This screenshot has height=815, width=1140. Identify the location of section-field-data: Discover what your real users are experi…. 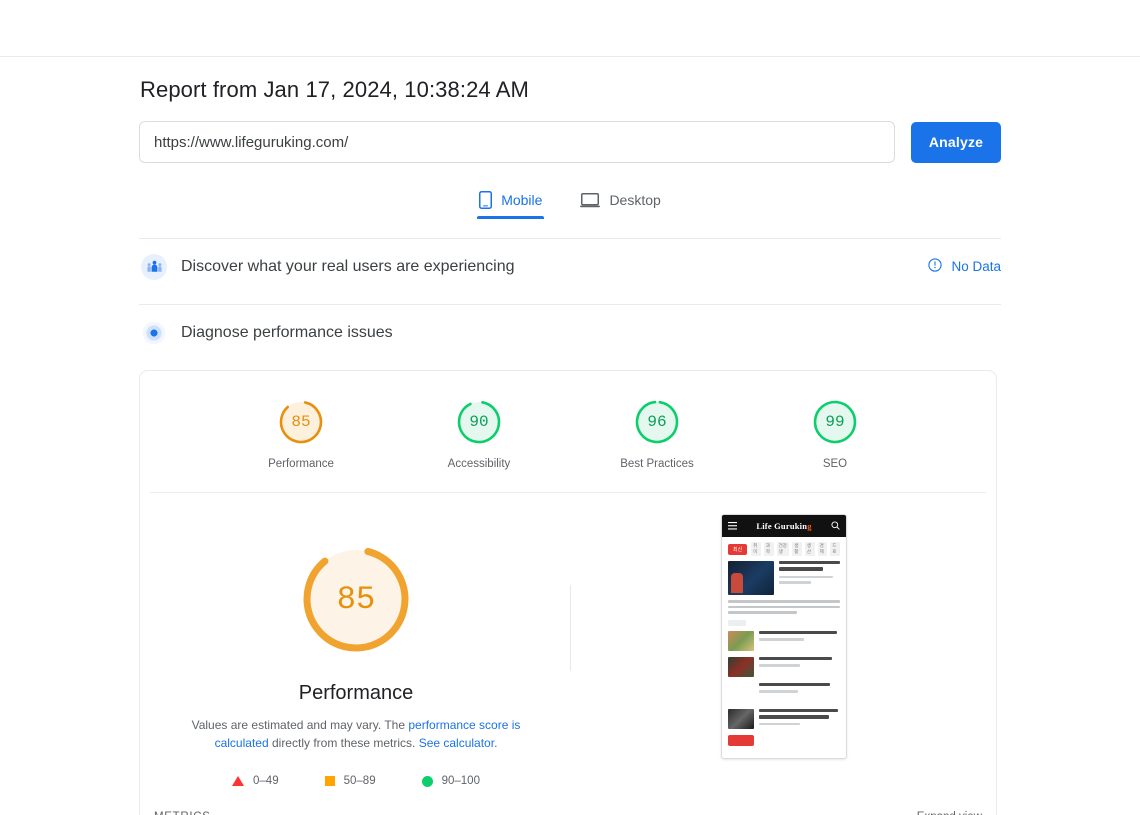
(570, 266).